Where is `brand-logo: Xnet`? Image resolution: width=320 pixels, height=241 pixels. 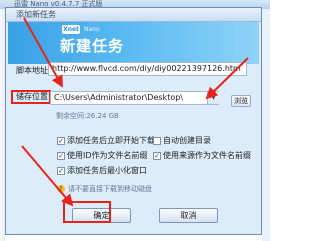
brand-logo: Xnet is located at coordinates (71, 29).